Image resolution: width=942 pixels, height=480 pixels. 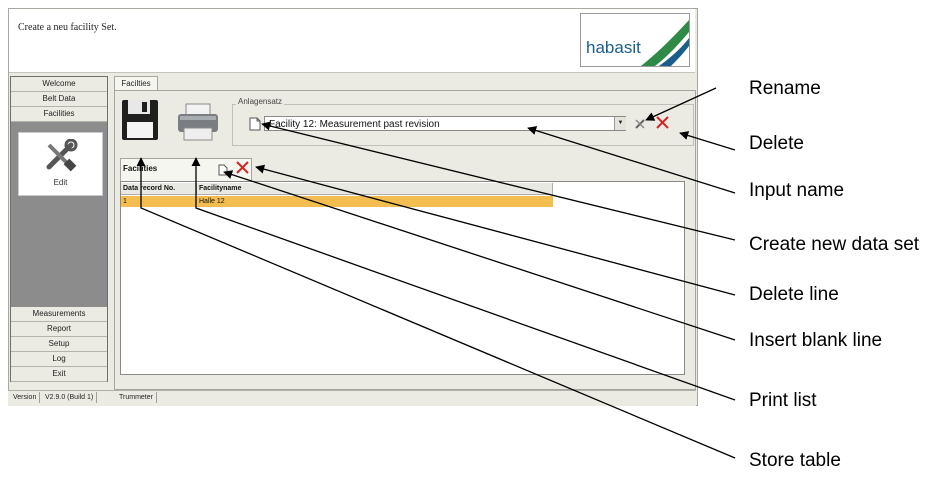 What do you see at coordinates (834, 244) in the screenshot?
I see `annotation-create-new: Create new data set` at bounding box center [834, 244].